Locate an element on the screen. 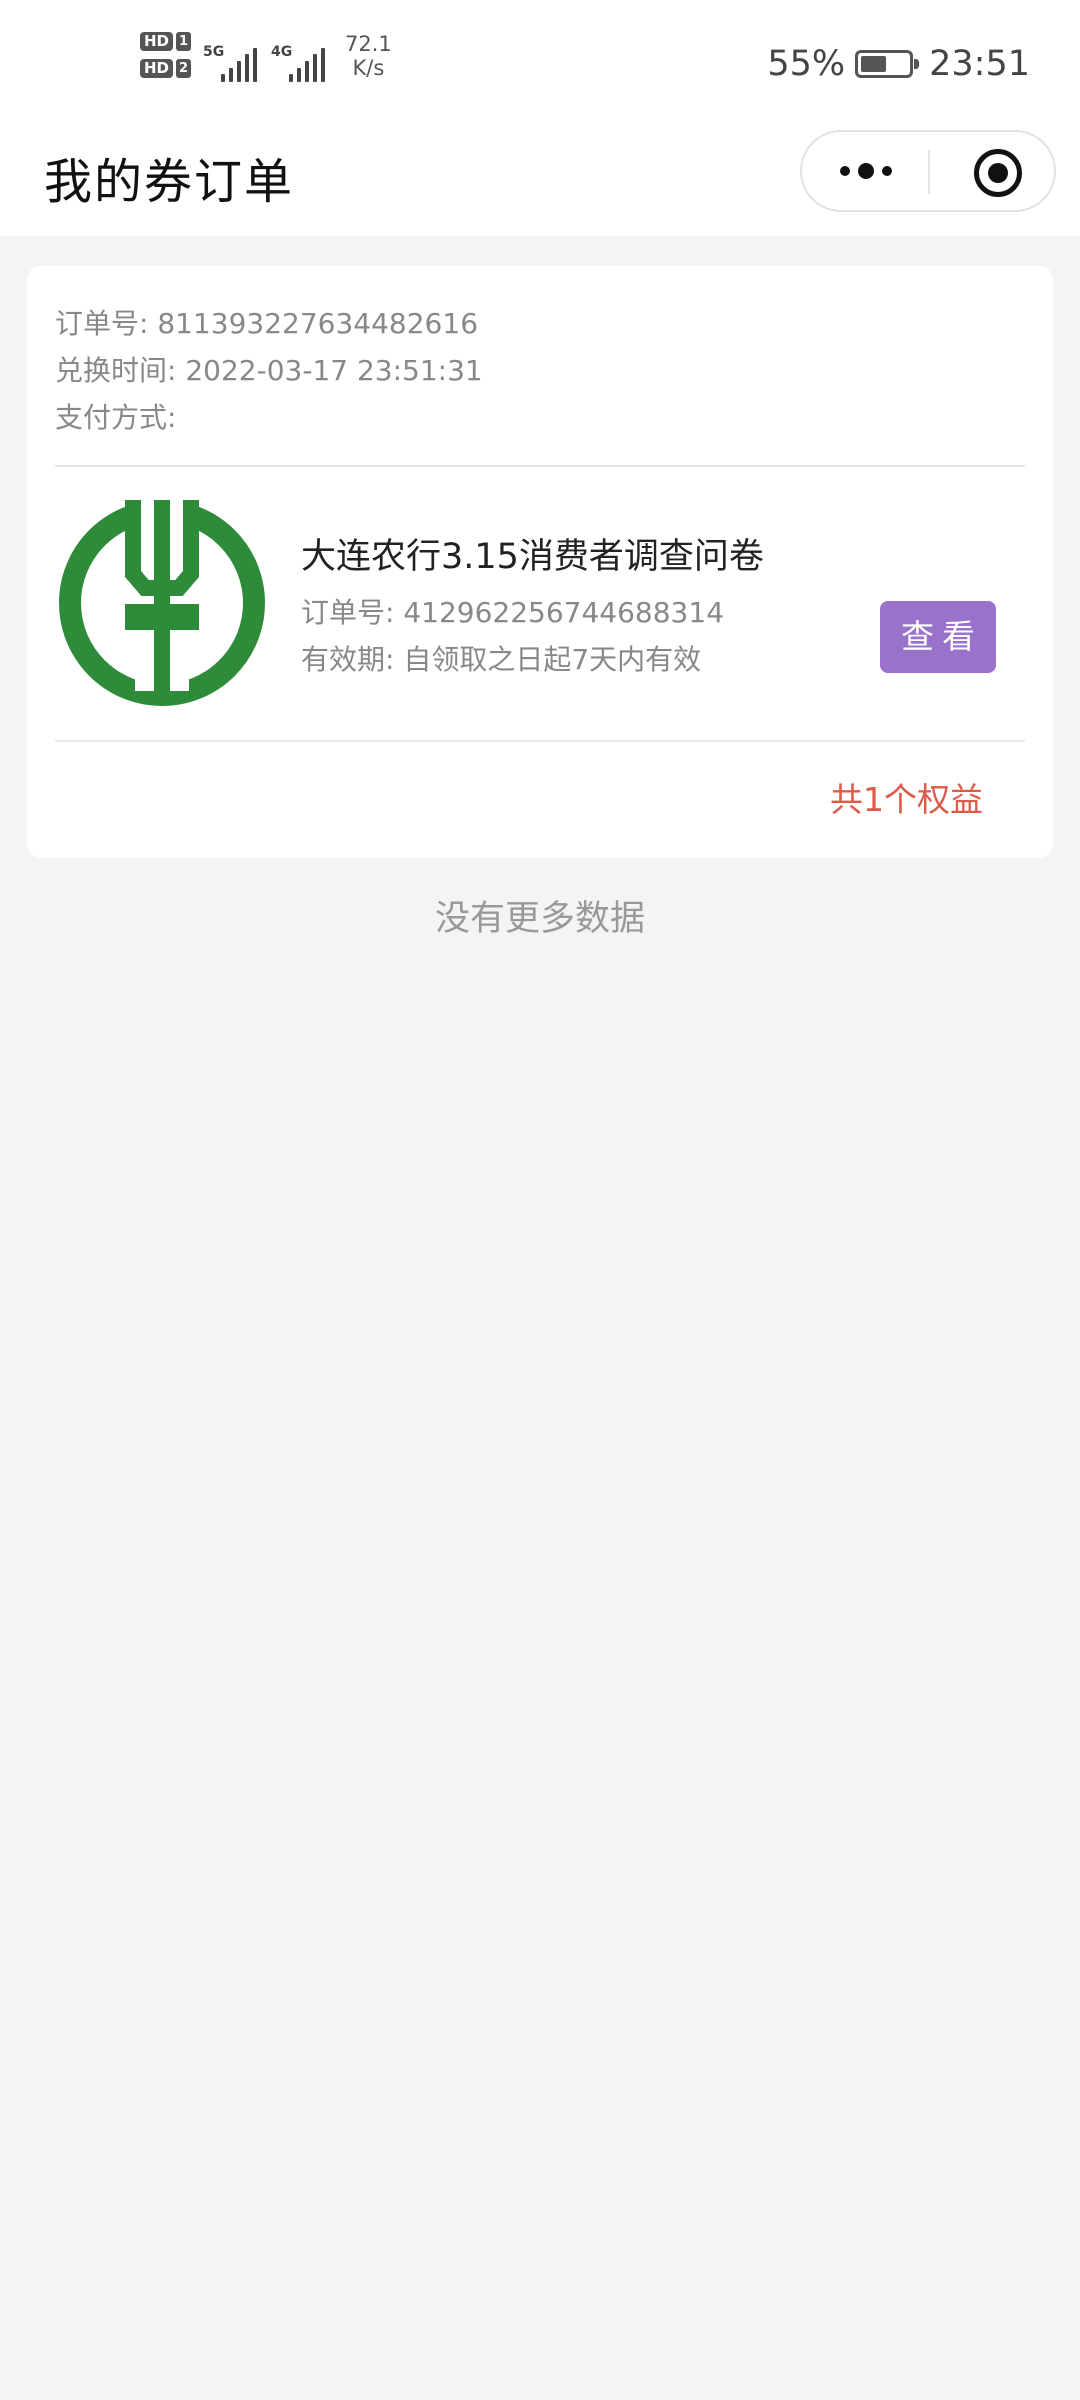 The height and width of the screenshot is (2400, 1080). sim1-indicator: HD 1 is located at coordinates (166, 41).